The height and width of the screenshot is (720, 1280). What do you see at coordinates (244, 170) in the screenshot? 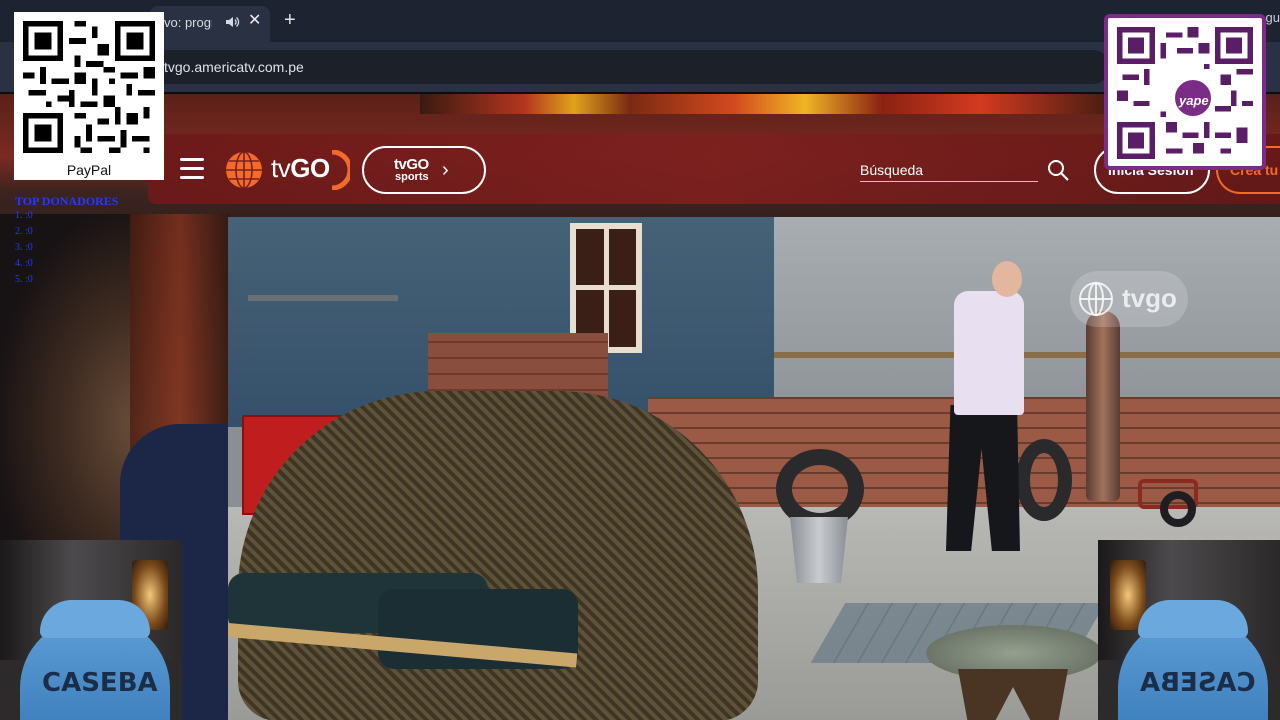
I see `globe-logo-icon` at bounding box center [244, 170].